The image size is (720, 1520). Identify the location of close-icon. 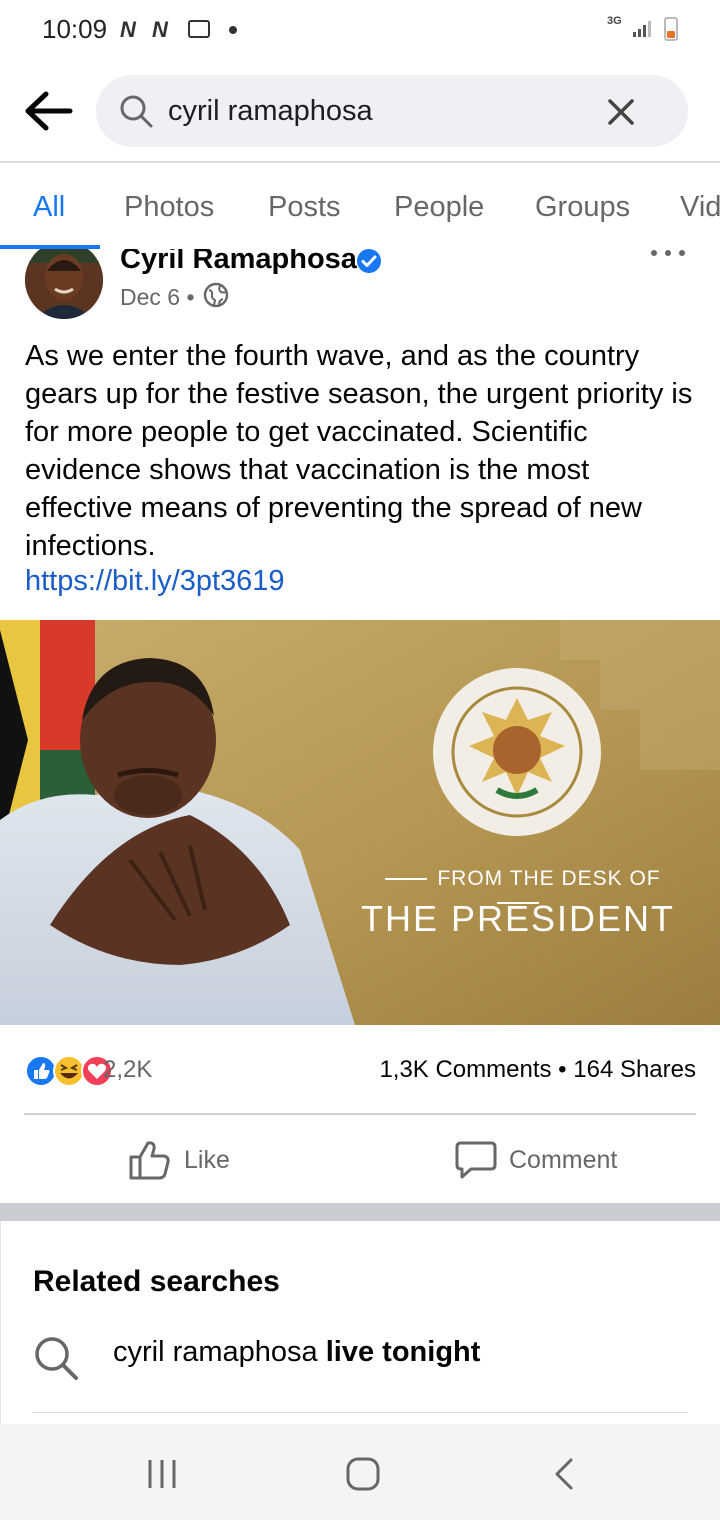
(621, 112).